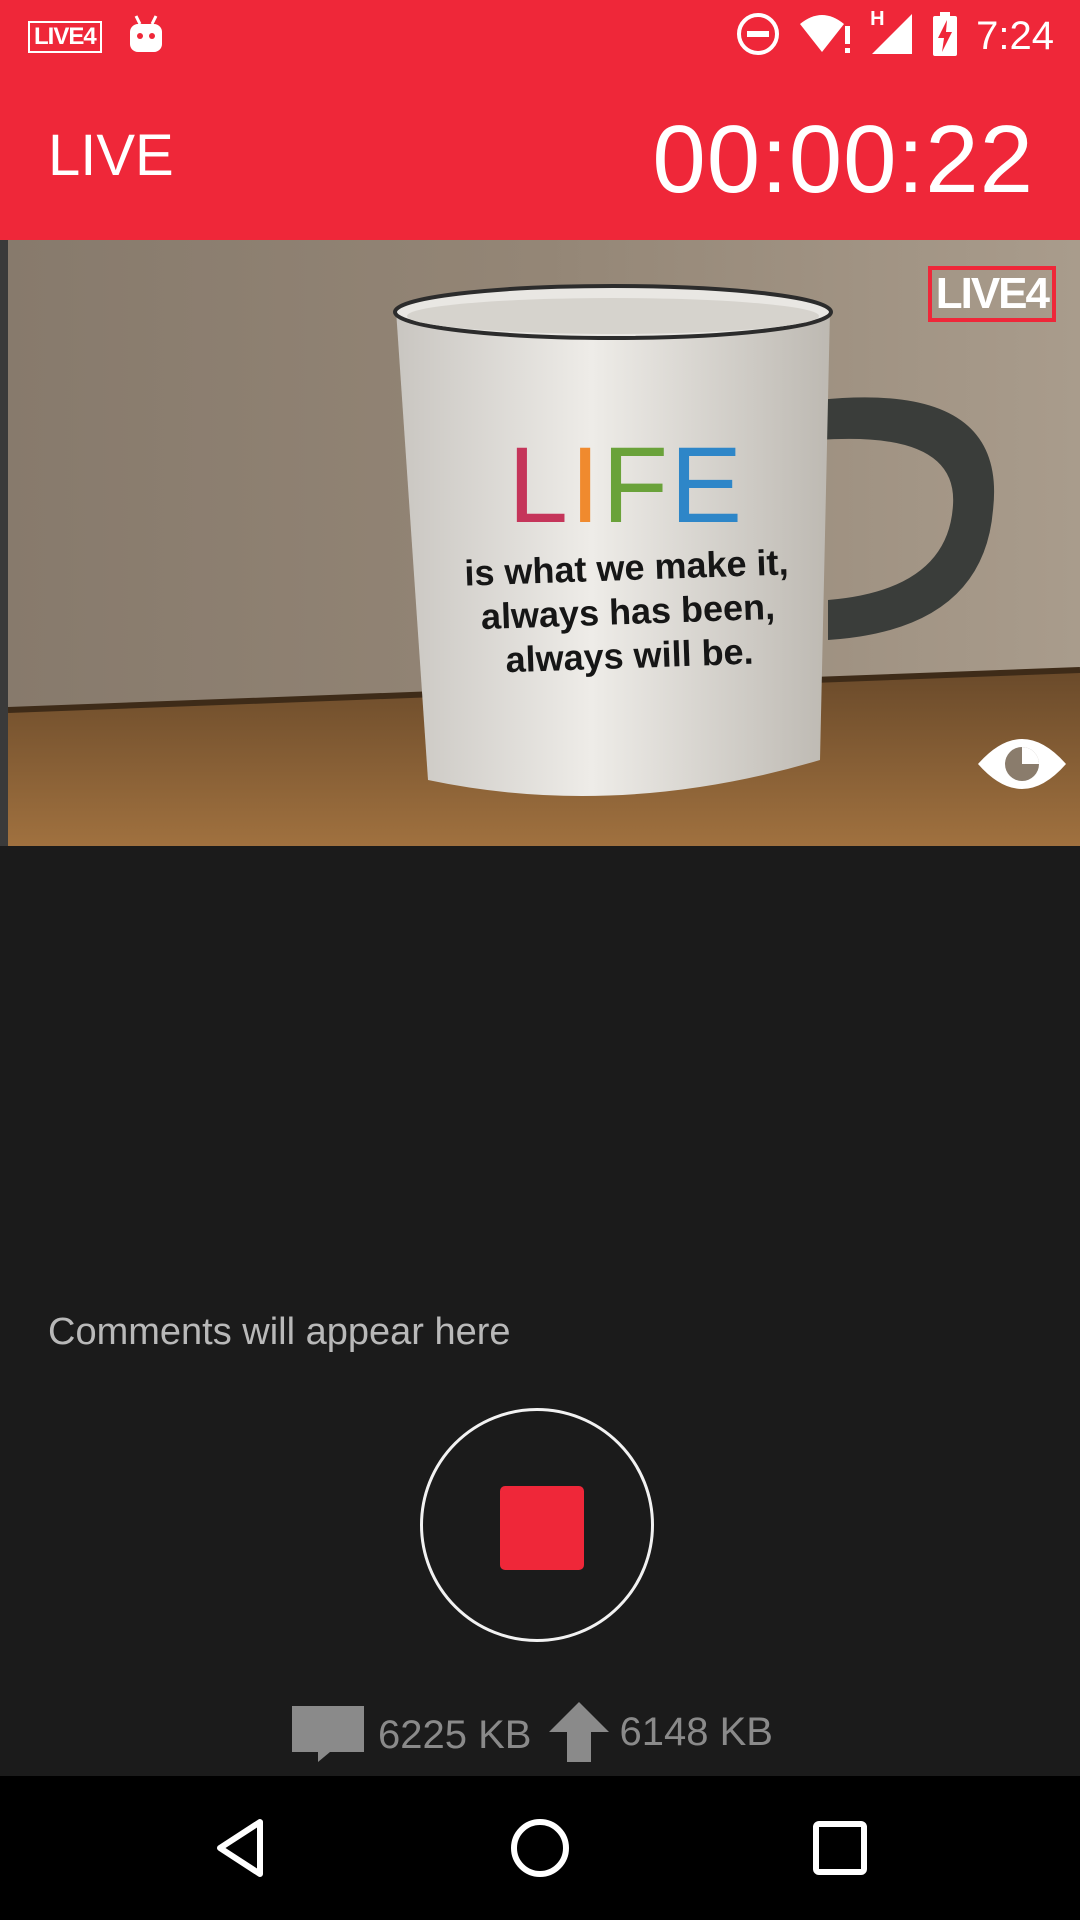 This screenshot has height=1920, width=1080. Describe the element at coordinates (991, 294) in the screenshot. I see `live4-watermark: LIVE4` at that location.